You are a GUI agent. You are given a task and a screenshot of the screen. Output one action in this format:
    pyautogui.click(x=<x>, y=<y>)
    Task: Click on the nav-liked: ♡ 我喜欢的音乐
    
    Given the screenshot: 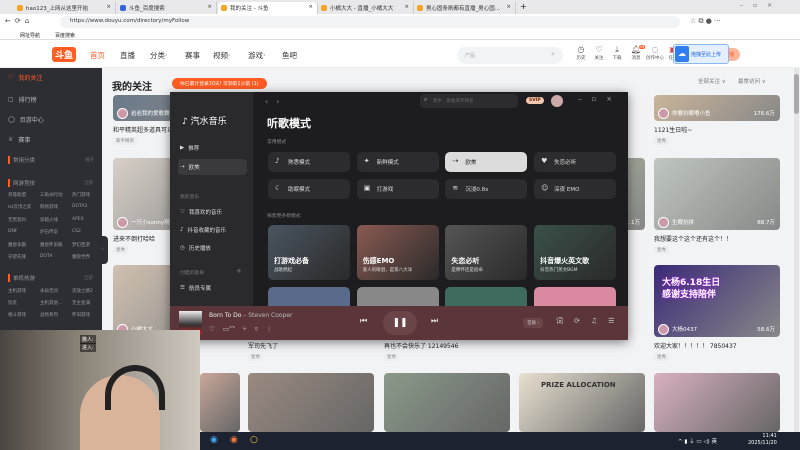 What is the action you would take?
    pyautogui.click(x=201, y=212)
    